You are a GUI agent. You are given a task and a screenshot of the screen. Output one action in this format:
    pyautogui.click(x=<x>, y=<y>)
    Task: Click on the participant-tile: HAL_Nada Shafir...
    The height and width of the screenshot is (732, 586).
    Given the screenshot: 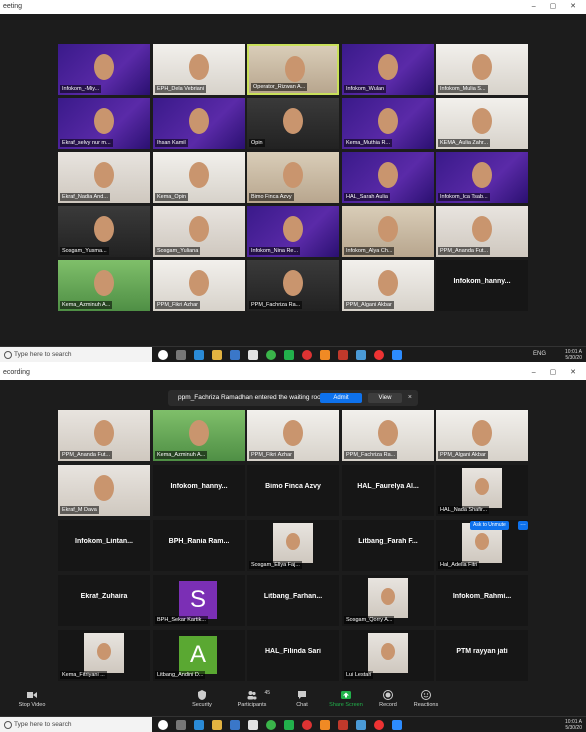 What is the action you would take?
    pyautogui.click(x=482, y=490)
    